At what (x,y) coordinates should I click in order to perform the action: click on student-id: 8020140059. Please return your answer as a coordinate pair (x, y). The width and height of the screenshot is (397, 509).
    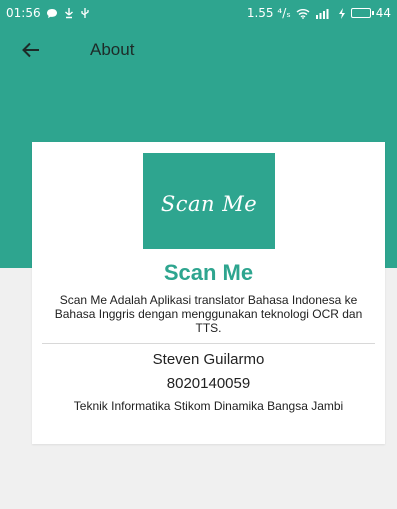
    Looking at the image, I should click on (208, 383).